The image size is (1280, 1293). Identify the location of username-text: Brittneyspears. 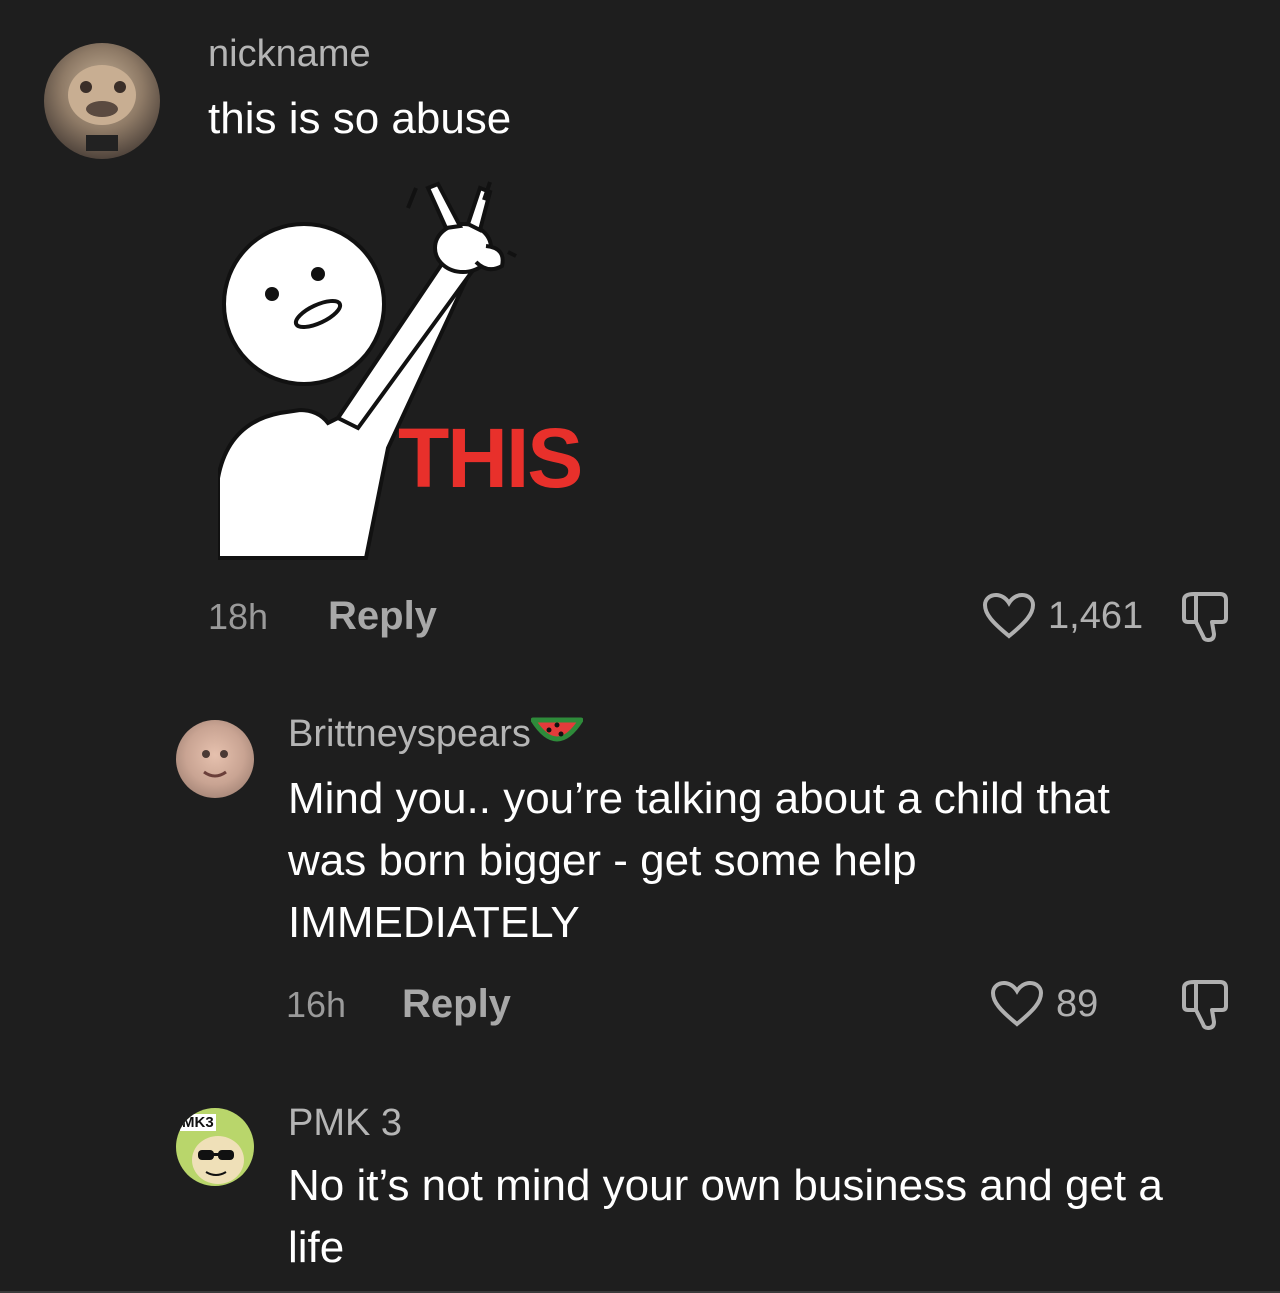
(409, 734).